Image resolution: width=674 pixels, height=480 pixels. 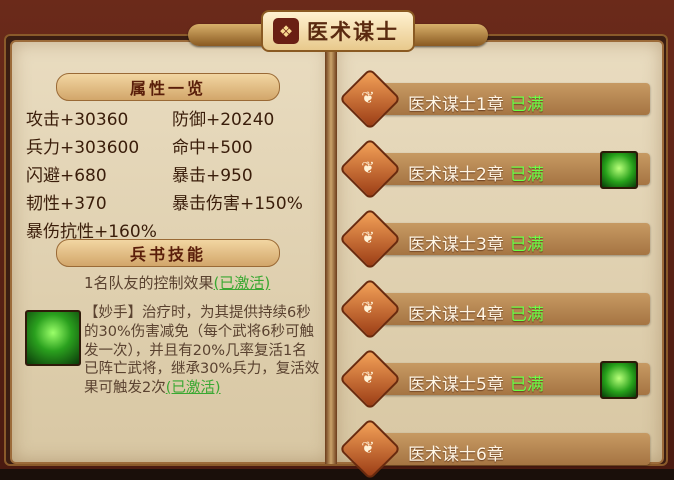 I want to click on stat-toughness: 韧性+370, so click(x=66, y=203).